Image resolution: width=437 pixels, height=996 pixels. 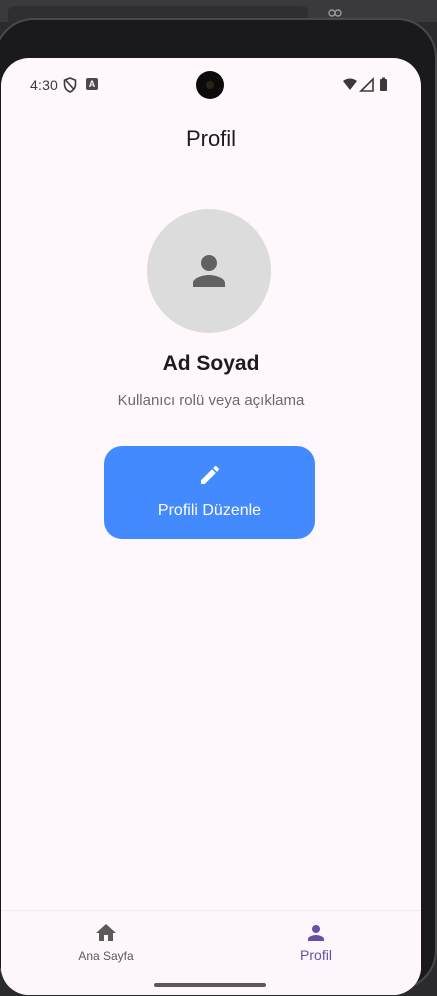 What do you see at coordinates (211, 138) in the screenshot?
I see `page-title: Profil` at bounding box center [211, 138].